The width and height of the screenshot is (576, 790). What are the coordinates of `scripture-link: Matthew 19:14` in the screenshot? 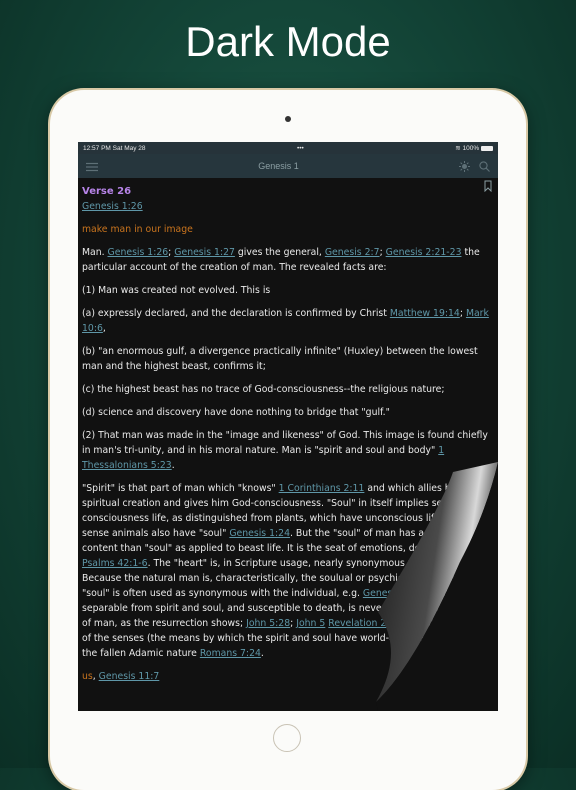 It's located at (425, 313).